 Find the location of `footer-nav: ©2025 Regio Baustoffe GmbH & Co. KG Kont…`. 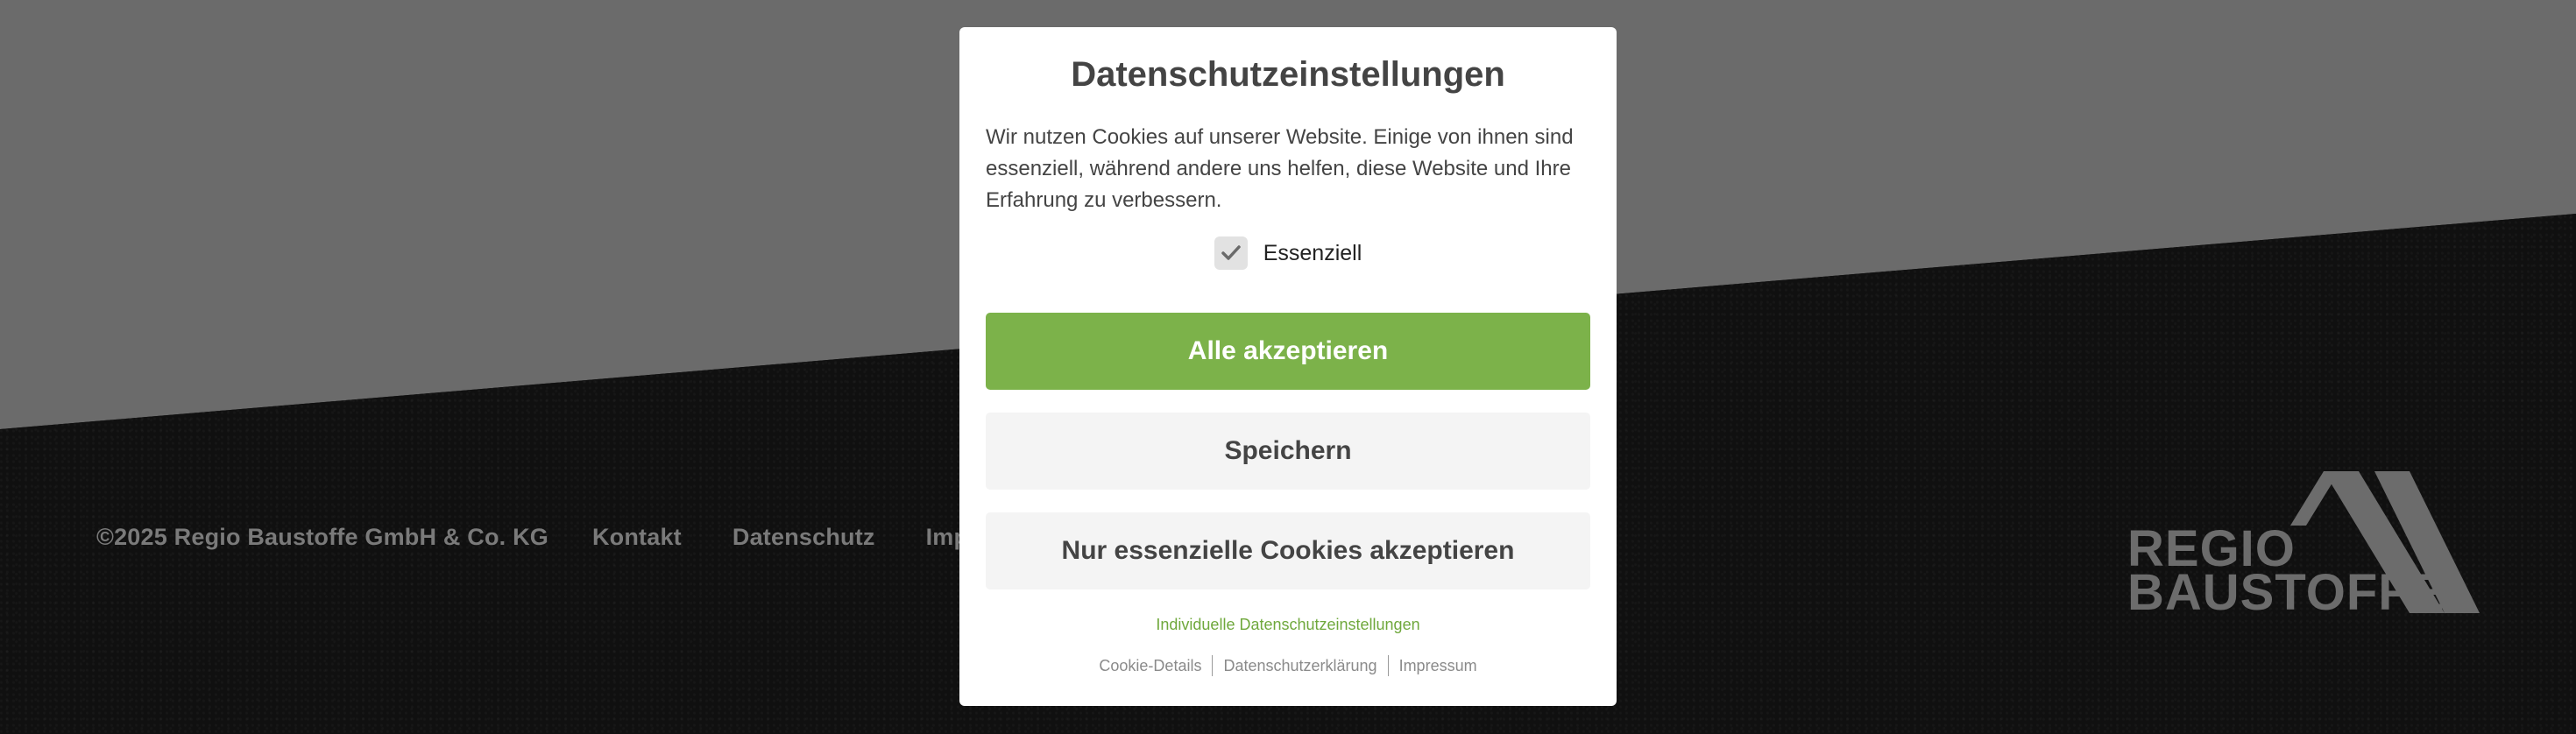

footer-nav: ©2025 Regio Baustoffe GmbH & Co. KG Kont… is located at coordinates (600, 537).